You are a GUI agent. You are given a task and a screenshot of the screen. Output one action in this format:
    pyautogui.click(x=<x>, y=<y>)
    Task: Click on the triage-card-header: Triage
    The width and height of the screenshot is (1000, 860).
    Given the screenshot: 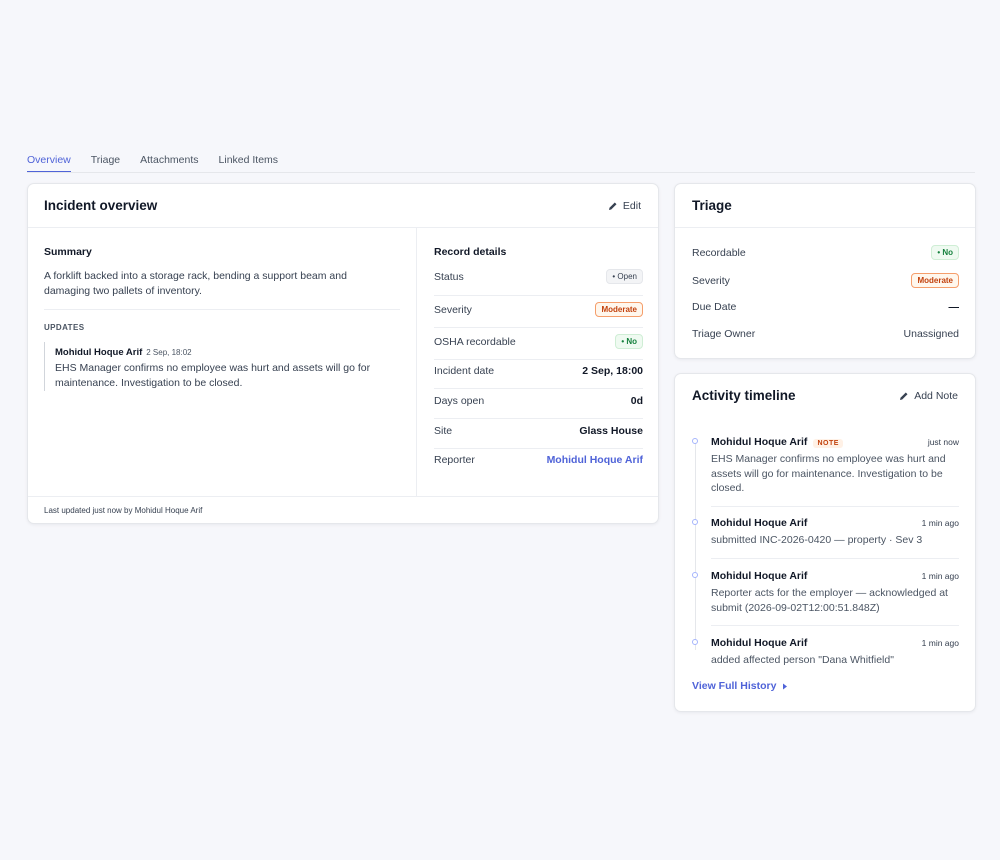 What is the action you would take?
    pyautogui.click(x=825, y=206)
    